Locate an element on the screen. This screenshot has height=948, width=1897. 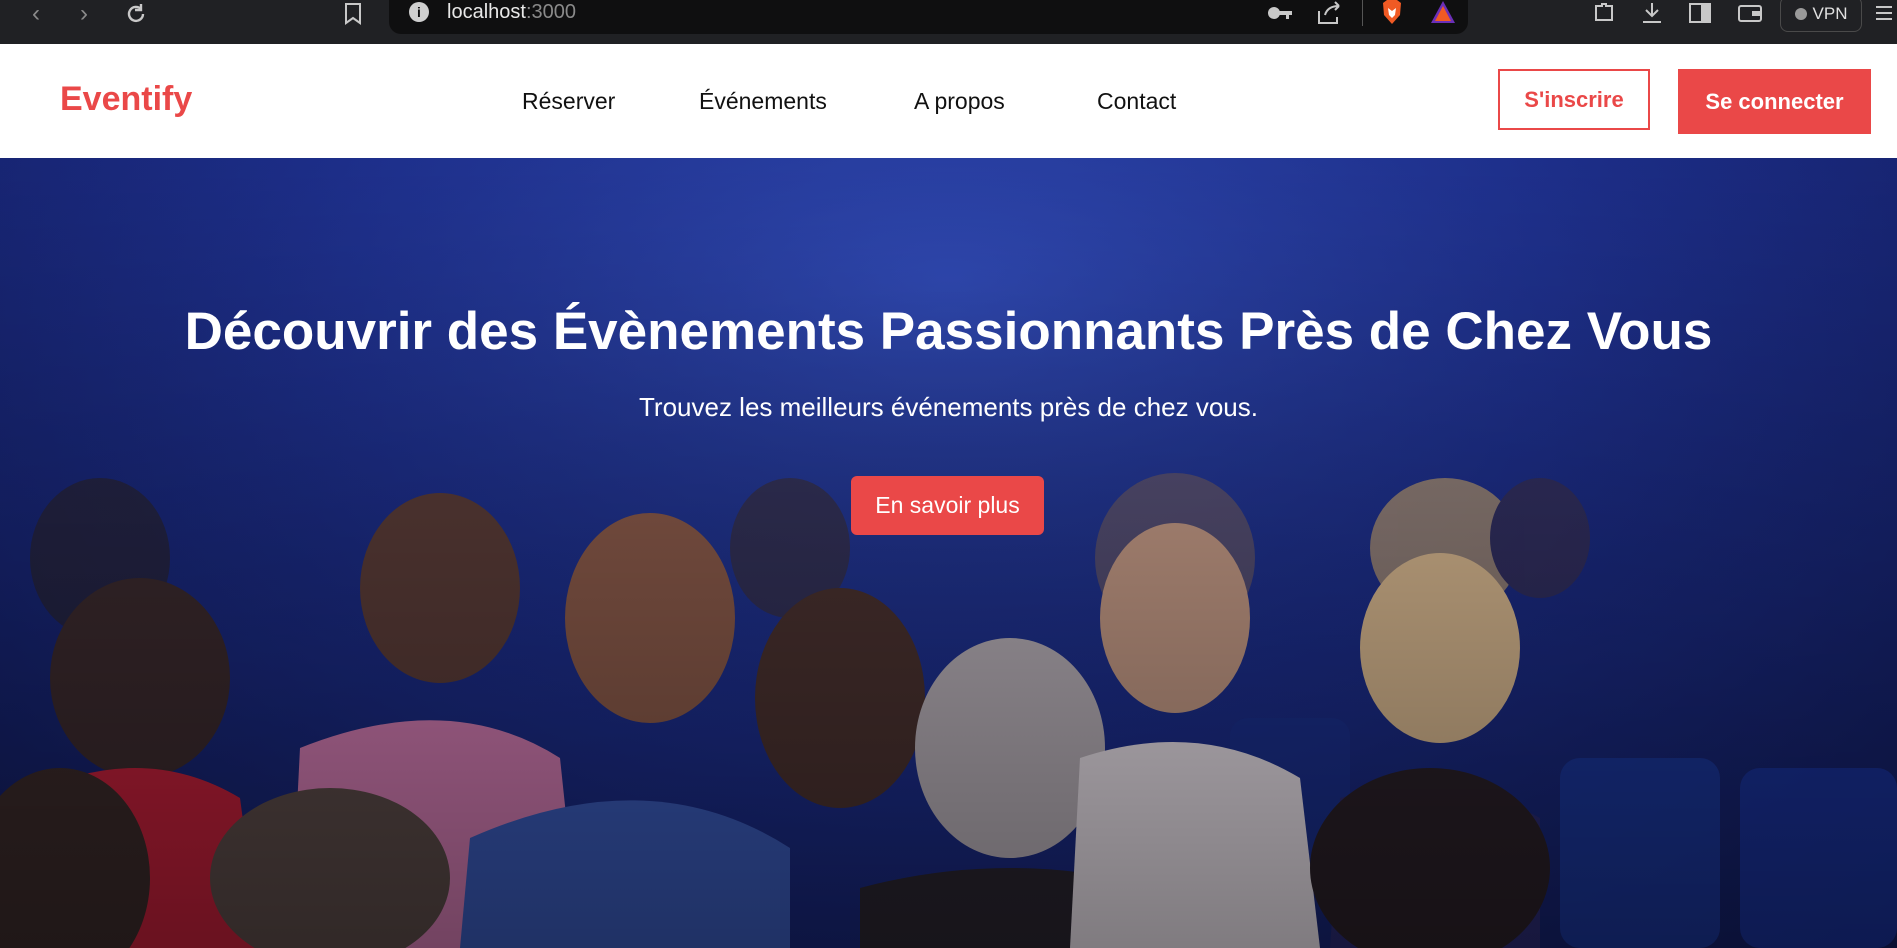
nav-link-a-propos: A propos is located at coordinates (959, 101).